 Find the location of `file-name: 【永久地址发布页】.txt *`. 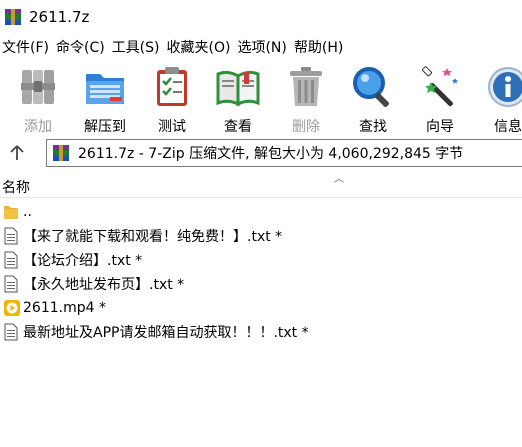

file-name: 【永久地址发布页】.txt * is located at coordinates (104, 285).